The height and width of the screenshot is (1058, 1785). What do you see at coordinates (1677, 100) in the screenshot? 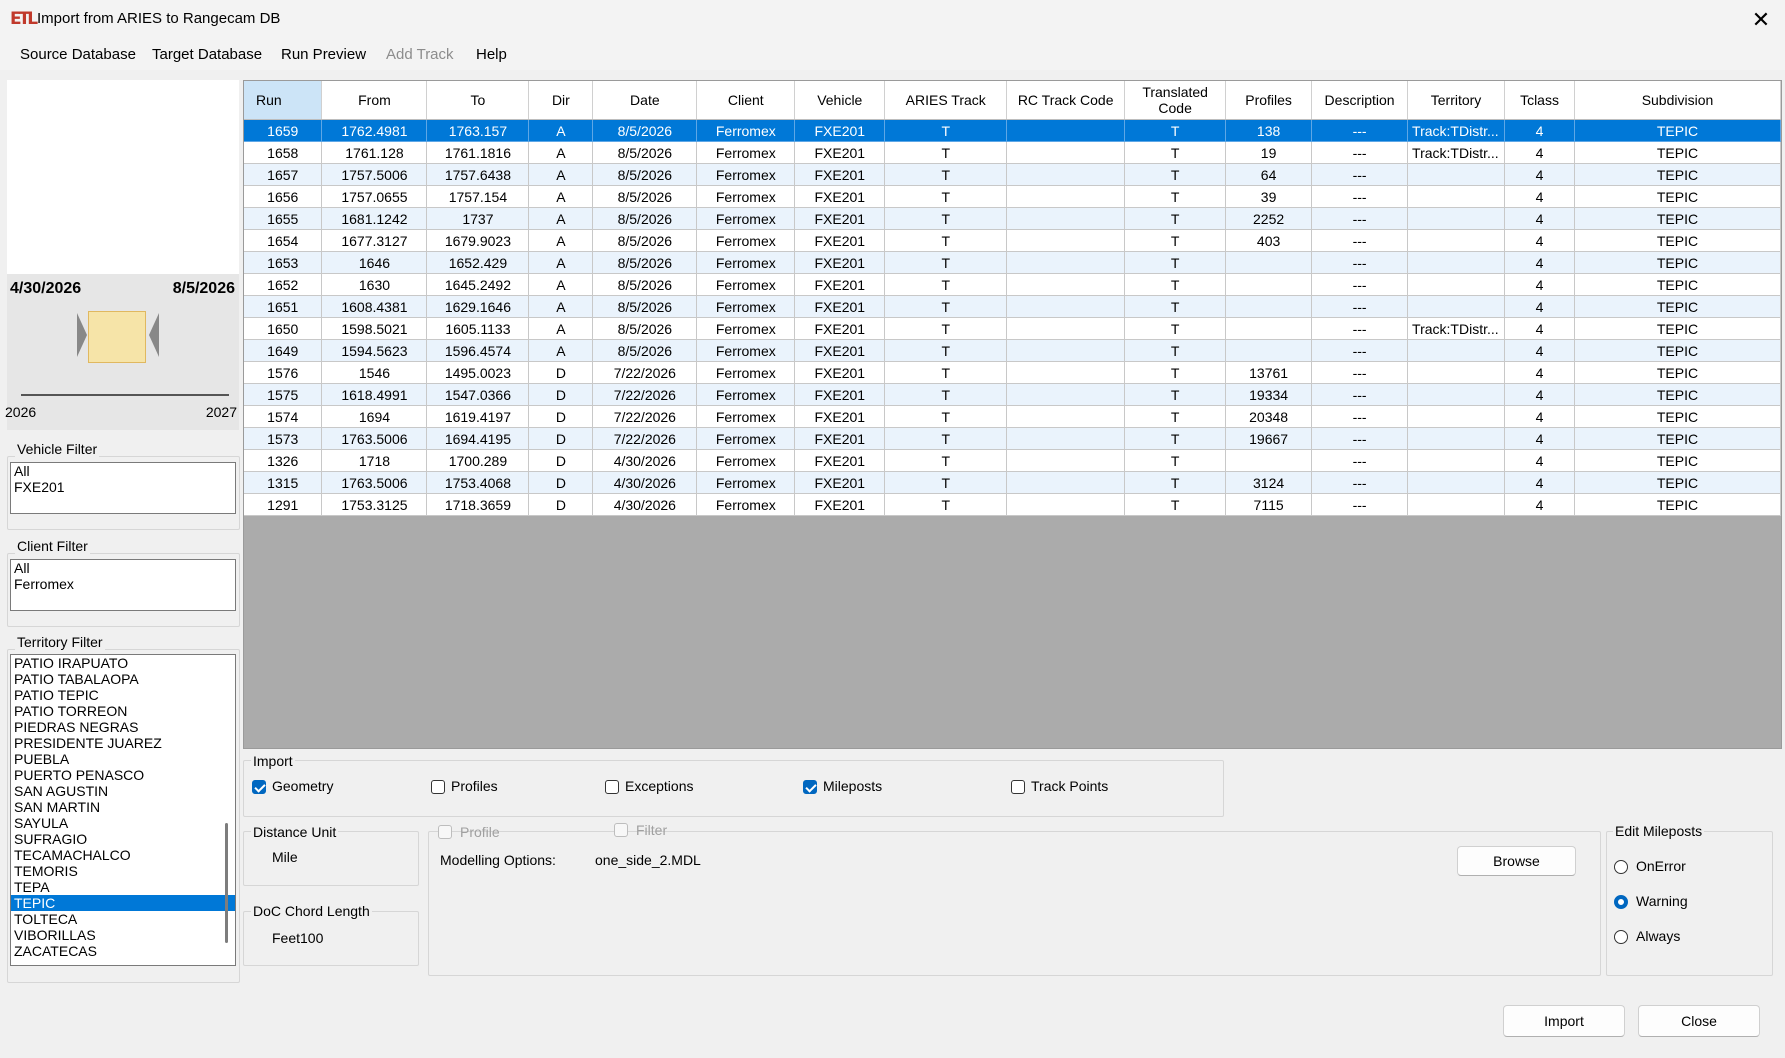
I see `column-header: Subdivision` at bounding box center [1677, 100].